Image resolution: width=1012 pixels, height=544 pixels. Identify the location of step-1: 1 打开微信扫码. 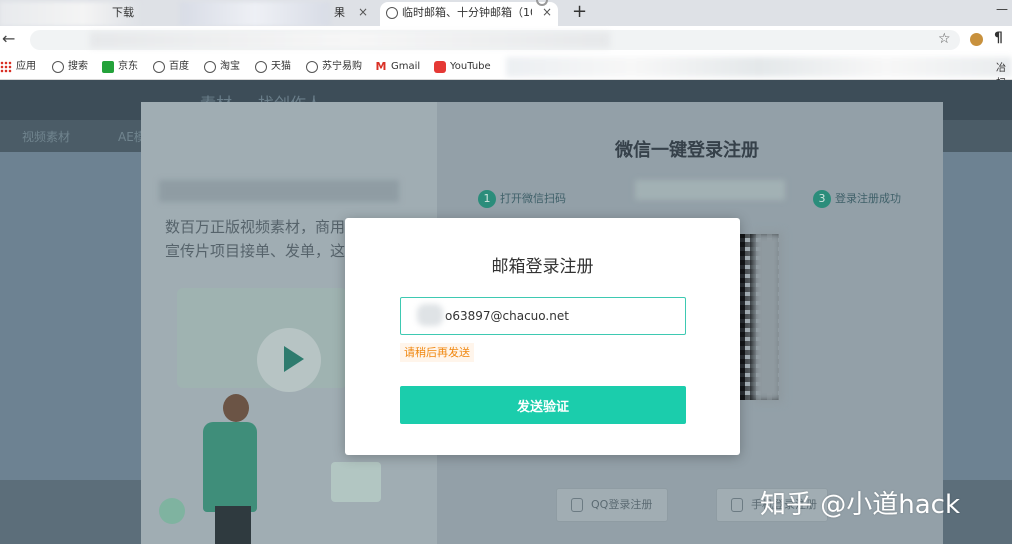
(522, 199).